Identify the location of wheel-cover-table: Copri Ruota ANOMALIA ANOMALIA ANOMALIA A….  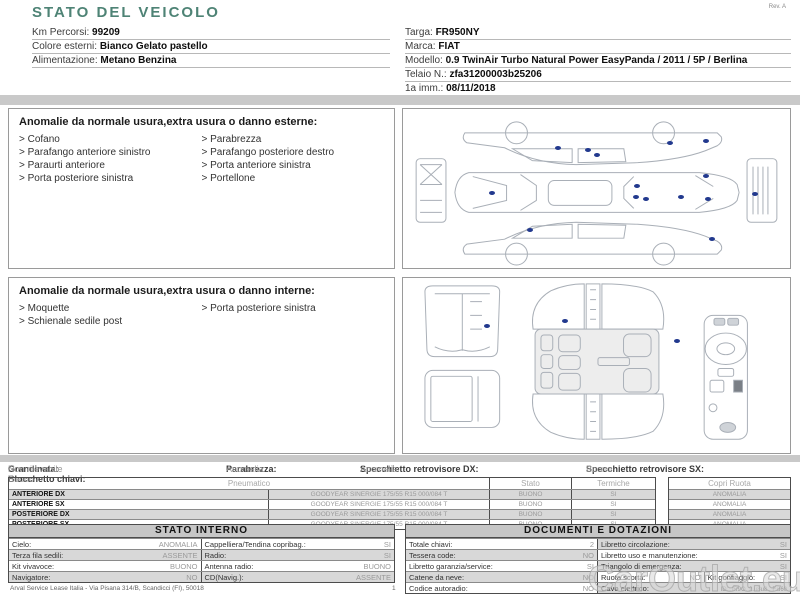
(729, 503).